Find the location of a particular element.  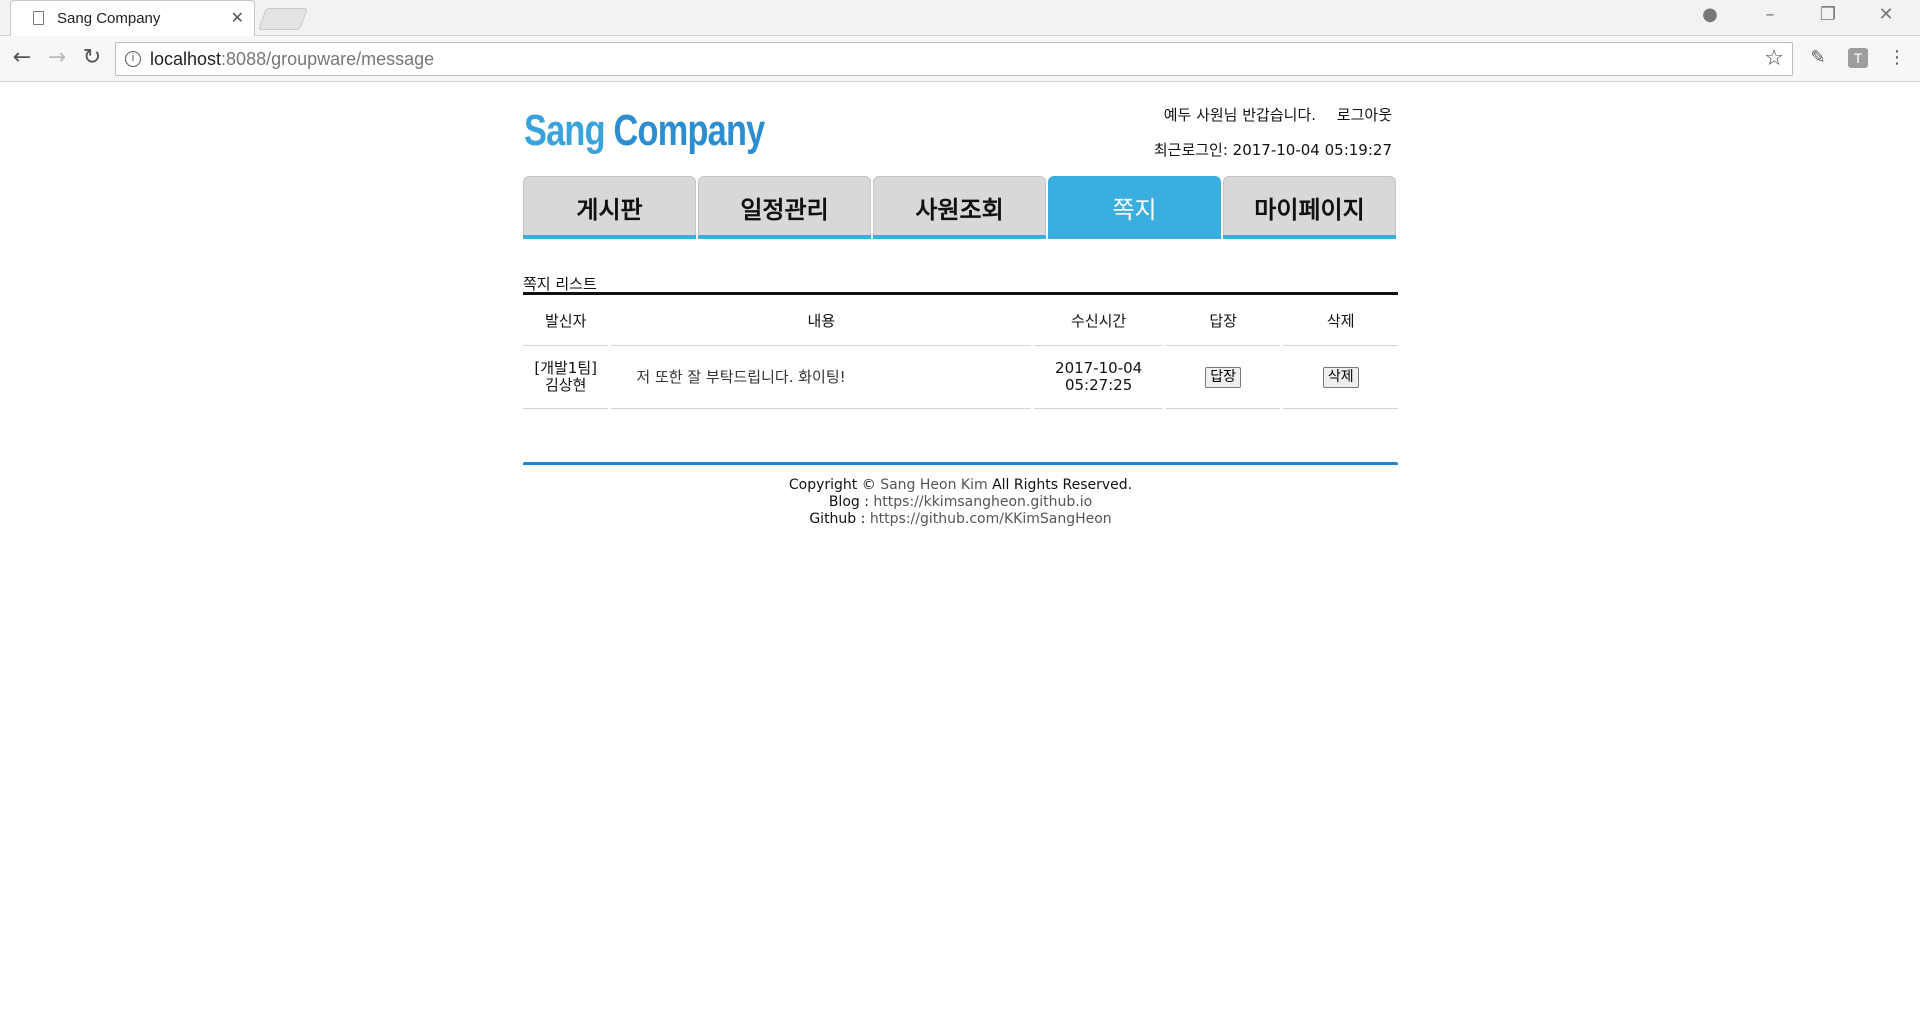

received-date: 2017-10-04 is located at coordinates (1099, 368).